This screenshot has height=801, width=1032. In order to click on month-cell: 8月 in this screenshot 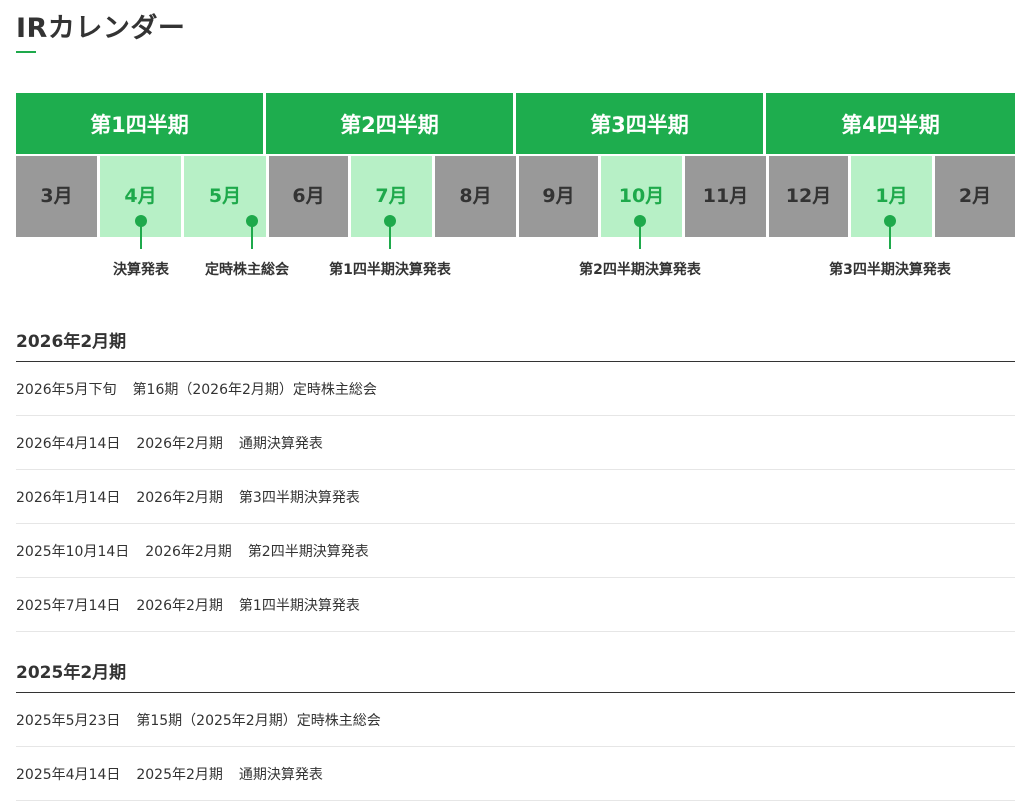, I will do `click(475, 196)`.